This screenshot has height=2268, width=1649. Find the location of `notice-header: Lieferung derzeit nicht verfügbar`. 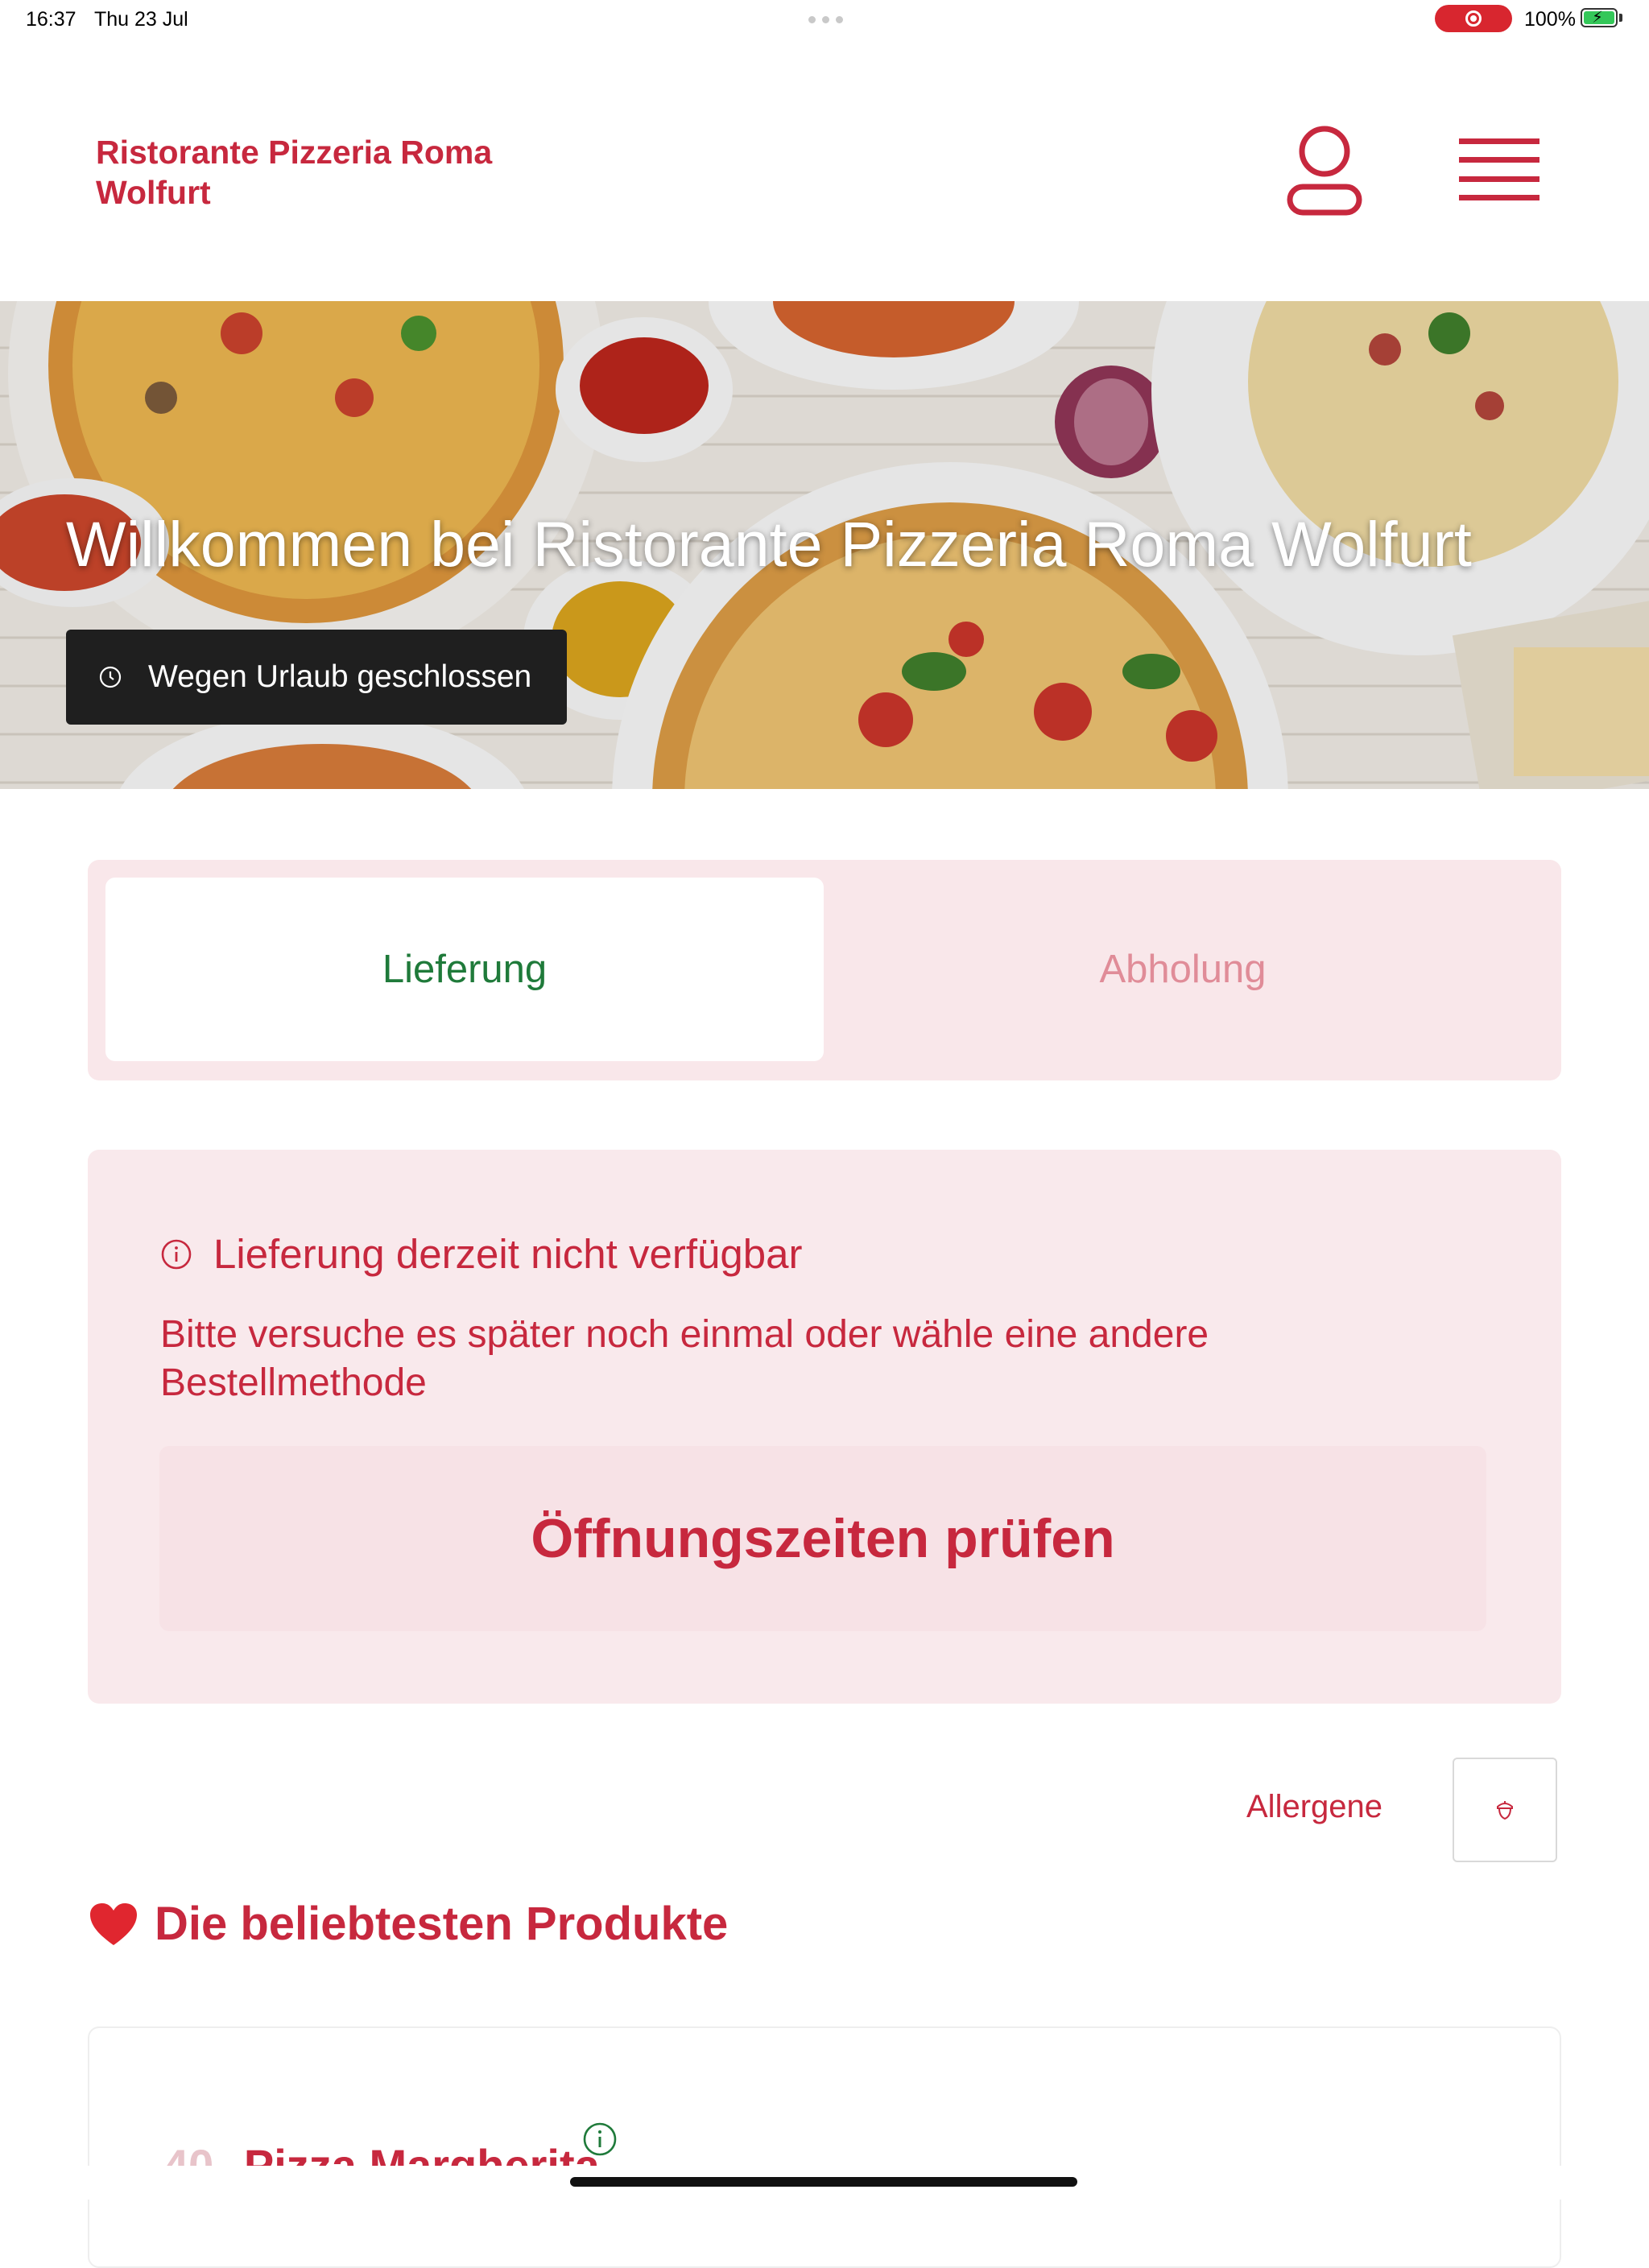

notice-header: Lieferung derzeit nicht verfügbar is located at coordinates (481, 1254).